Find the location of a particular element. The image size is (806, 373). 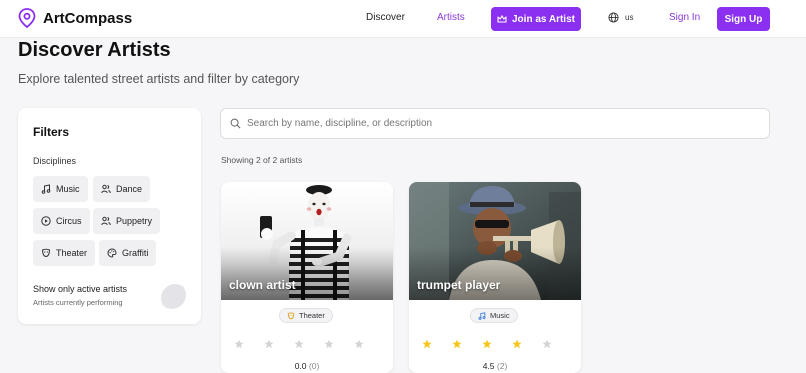

discipline-badge: Theater is located at coordinates (306, 315).